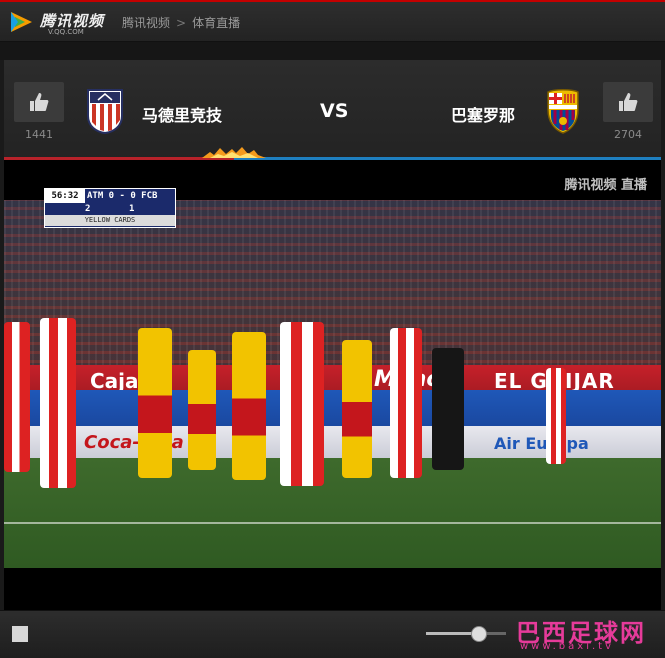  What do you see at coordinates (65, 196) in the screenshot?
I see `match-clock: 56:32` at bounding box center [65, 196].